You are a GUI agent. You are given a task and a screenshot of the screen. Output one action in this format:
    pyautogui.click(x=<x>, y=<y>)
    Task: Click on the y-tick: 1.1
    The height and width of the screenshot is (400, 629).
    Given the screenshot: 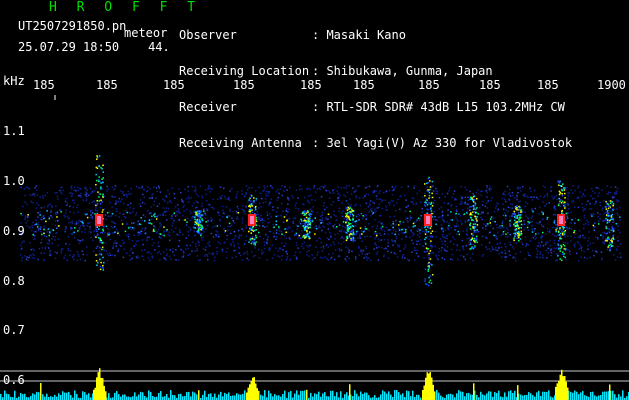 What is the action you would take?
    pyautogui.click(x=14, y=131)
    